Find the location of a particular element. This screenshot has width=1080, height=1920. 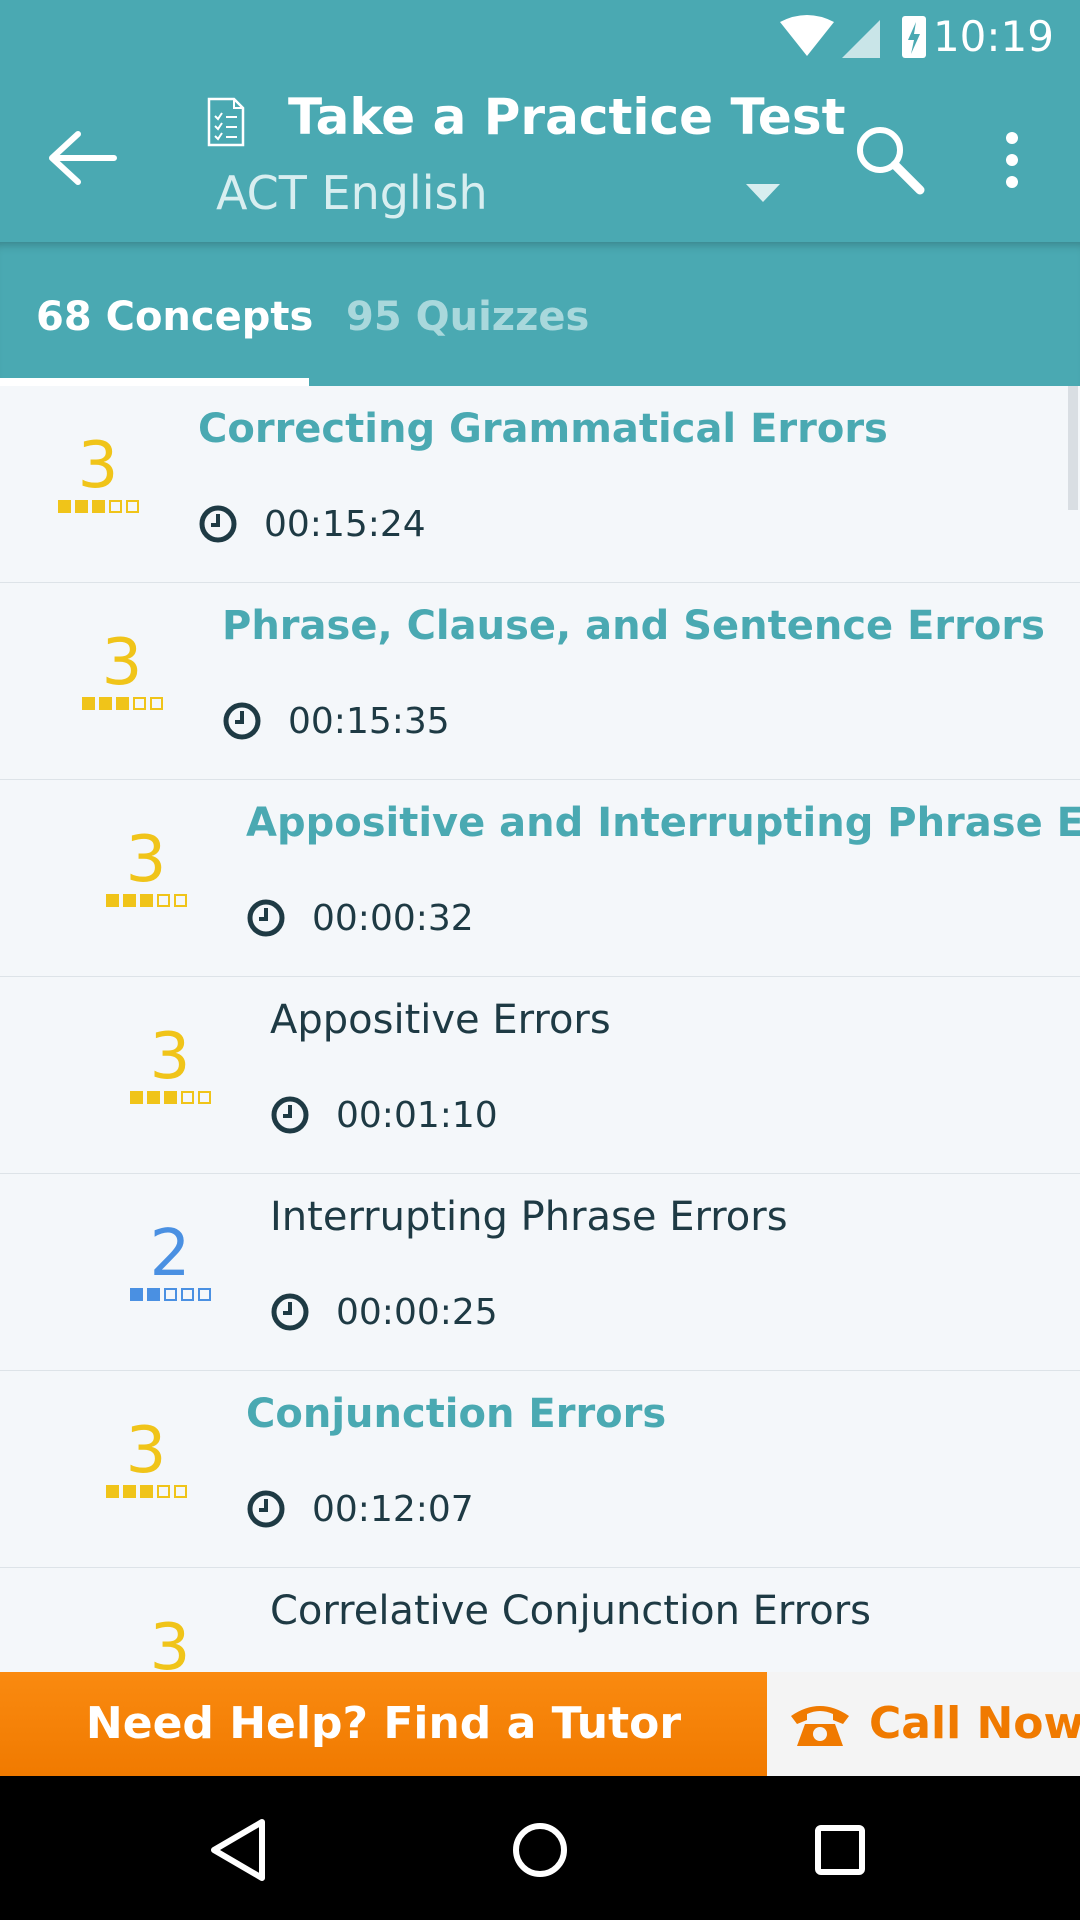

tab-concepts: 68 Concepts is located at coordinates (174, 317).